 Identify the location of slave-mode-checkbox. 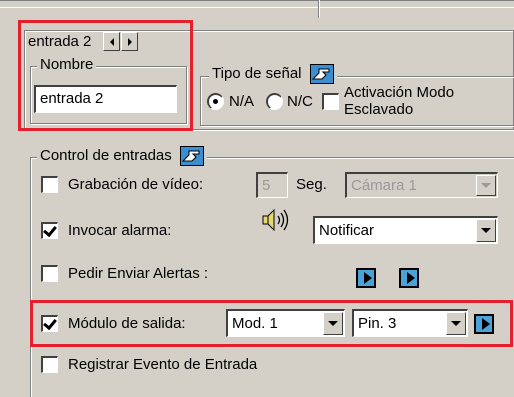
(330, 101).